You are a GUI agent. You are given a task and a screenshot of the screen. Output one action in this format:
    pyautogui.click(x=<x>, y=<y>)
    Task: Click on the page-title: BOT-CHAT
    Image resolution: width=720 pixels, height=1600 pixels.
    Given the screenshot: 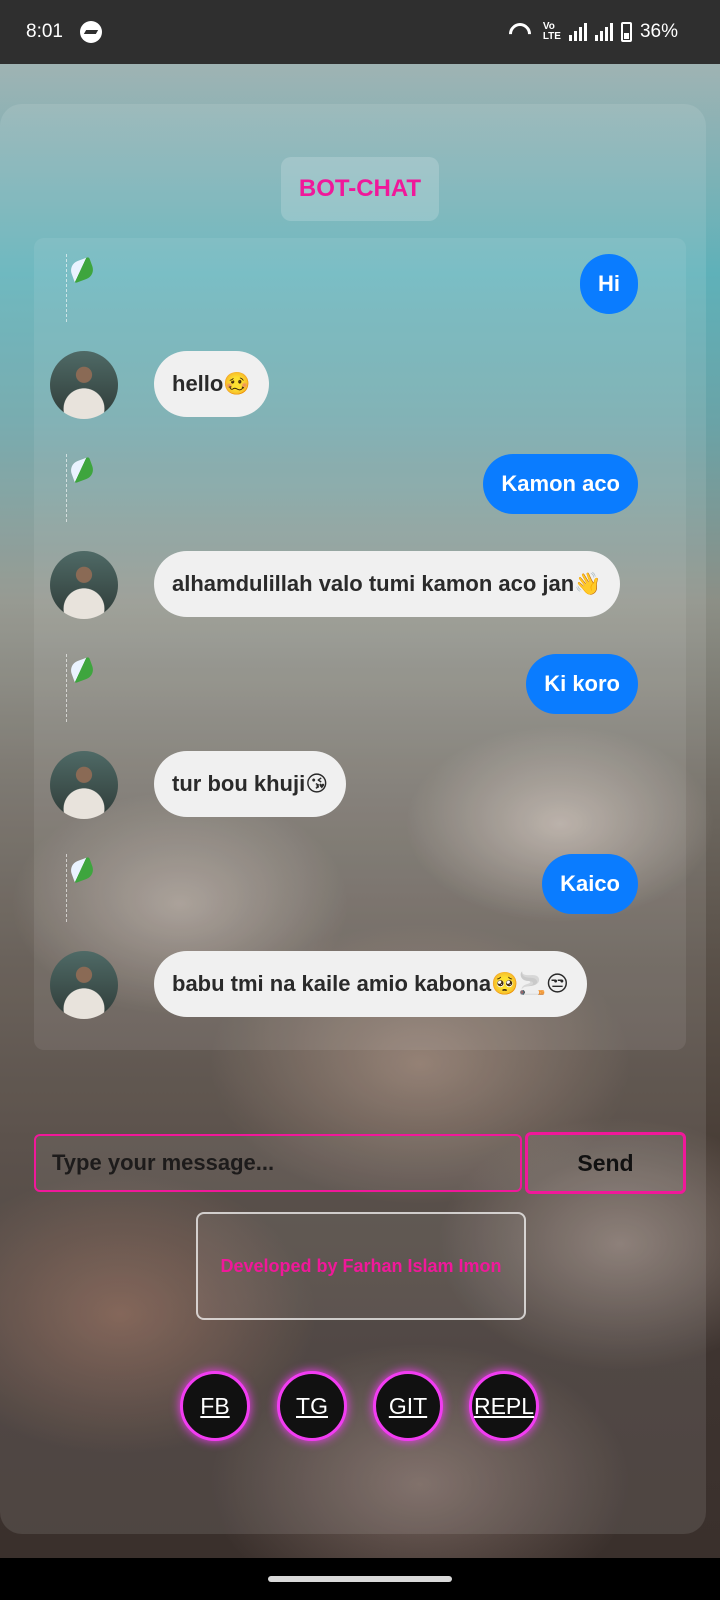 What is the action you would take?
    pyautogui.click(x=360, y=188)
    